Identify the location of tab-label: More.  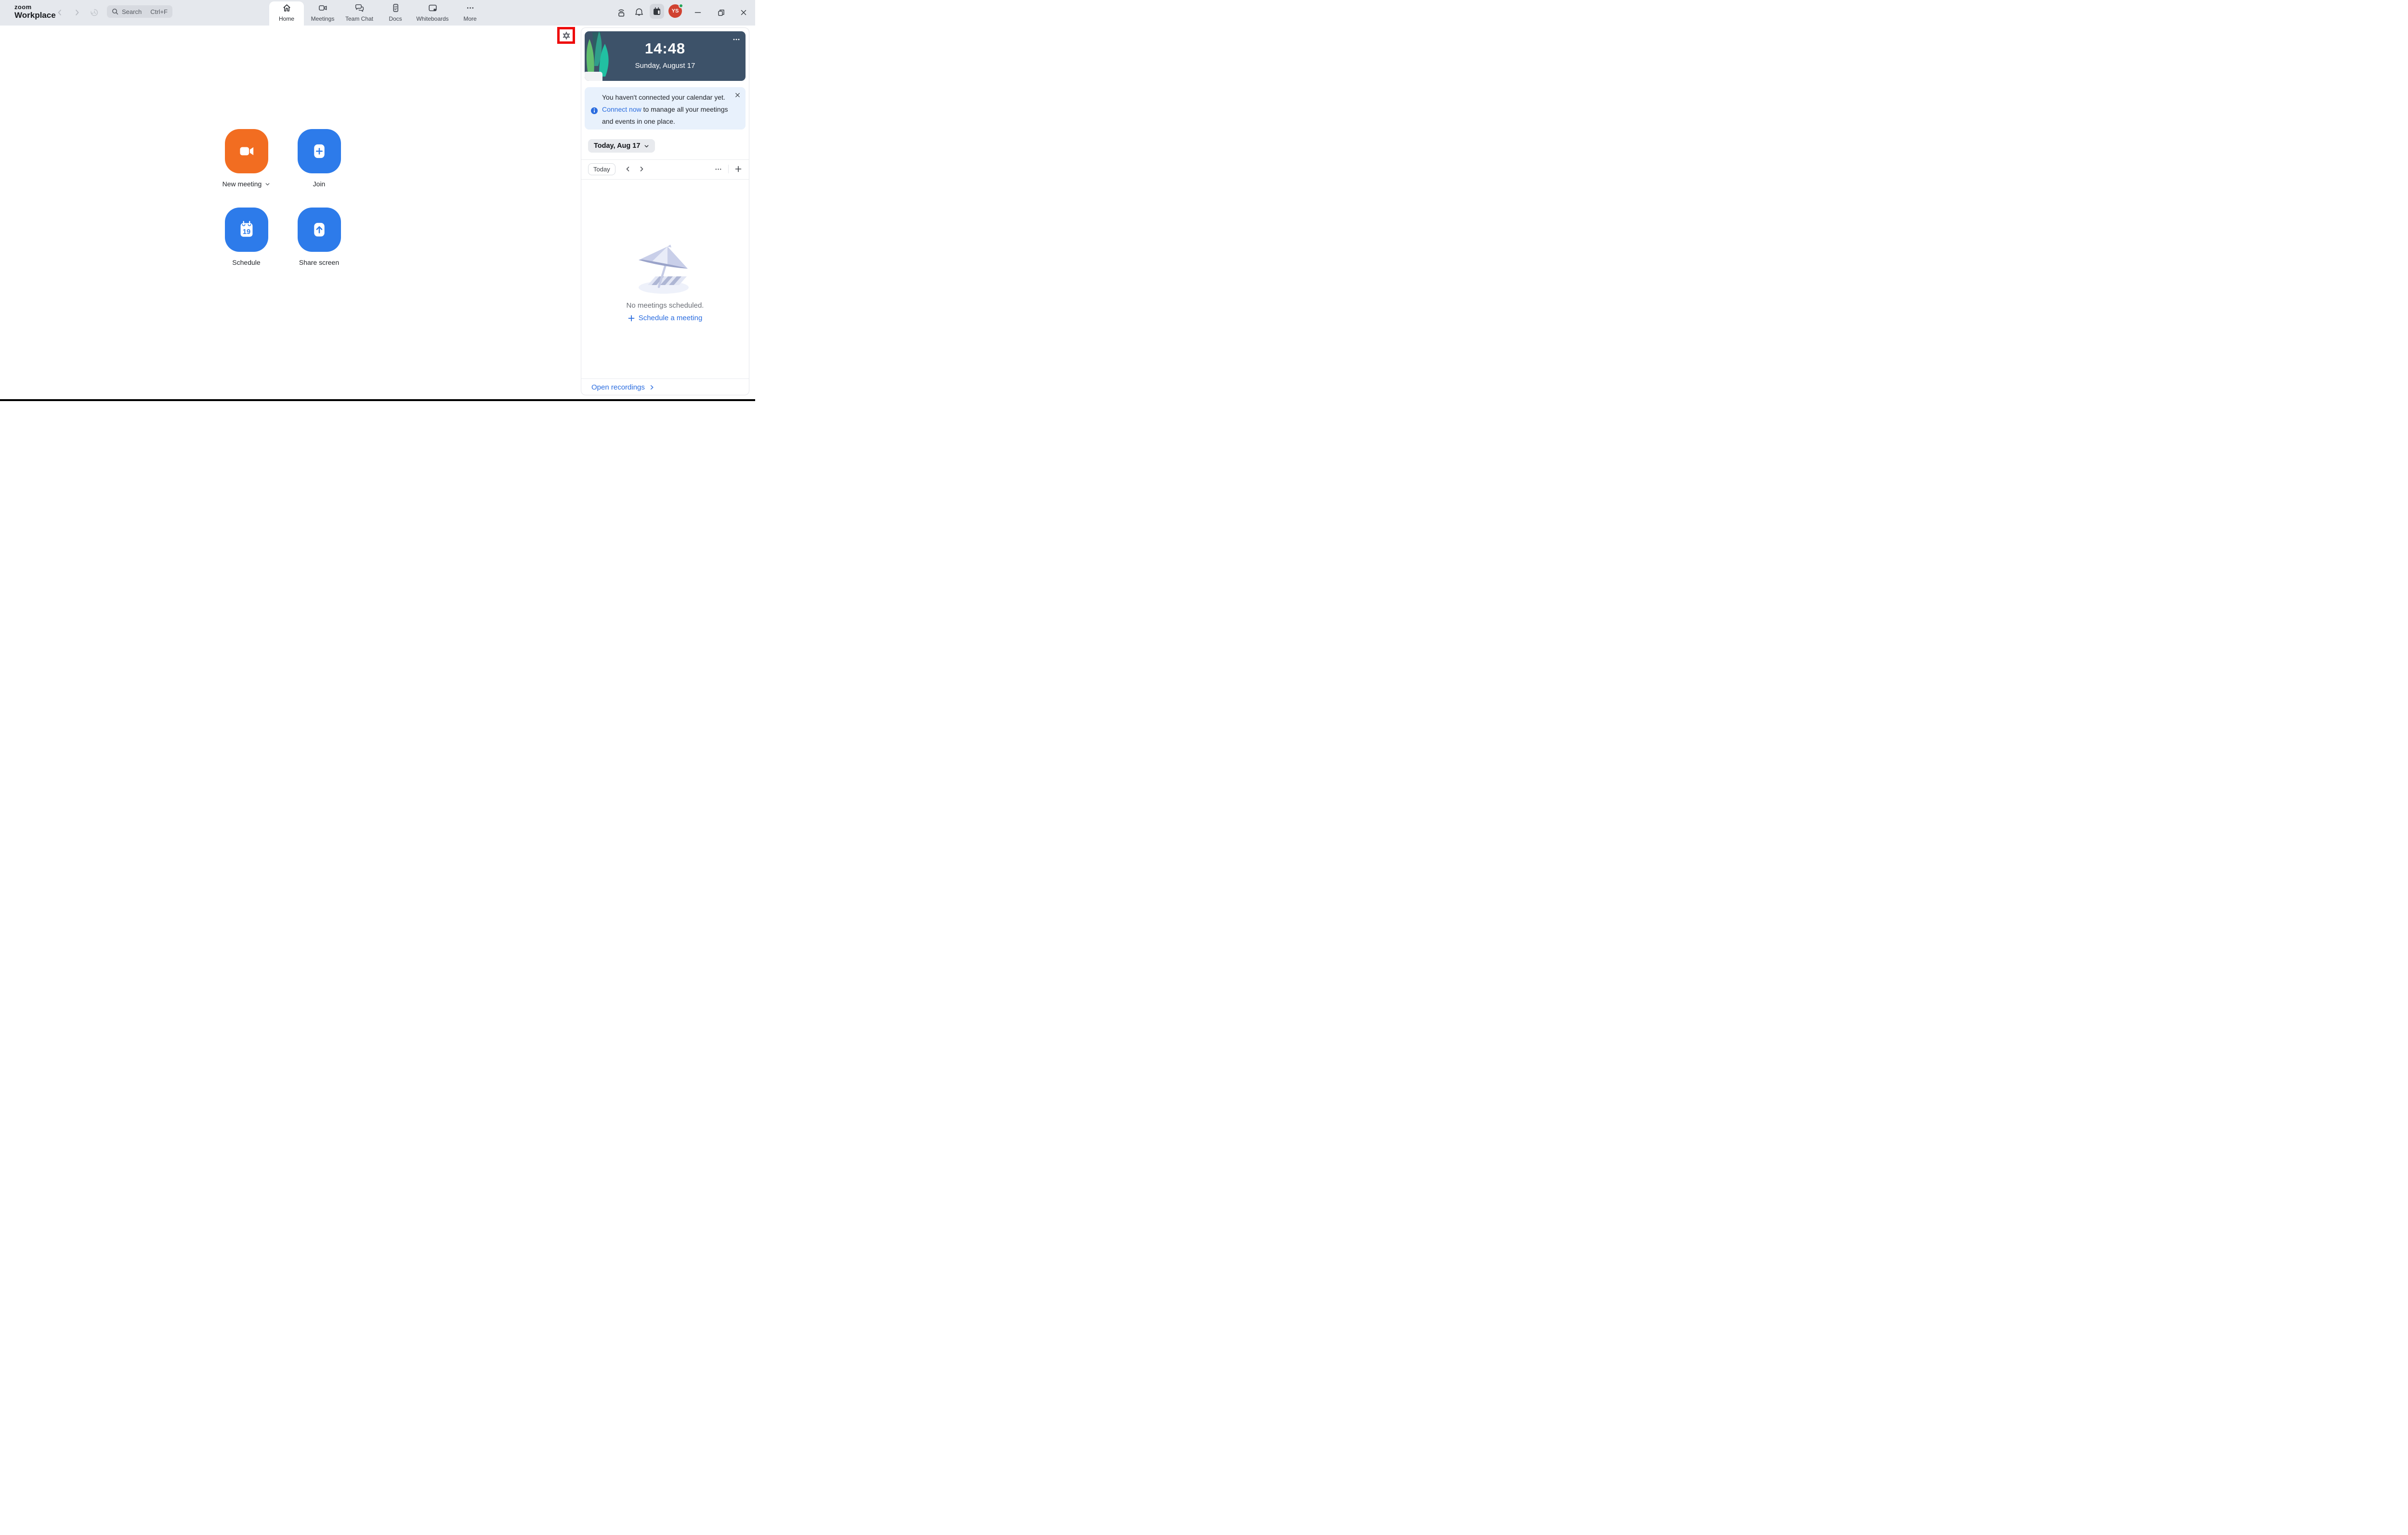
(470, 18).